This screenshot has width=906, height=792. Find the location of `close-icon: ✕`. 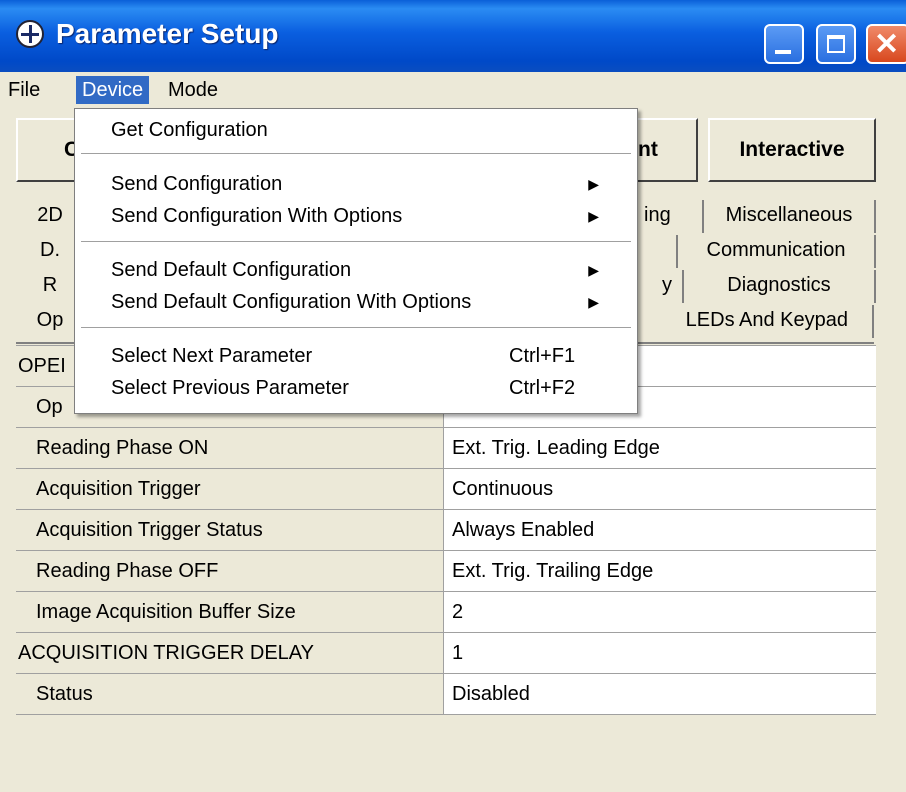

close-icon: ✕ is located at coordinates (887, 44).